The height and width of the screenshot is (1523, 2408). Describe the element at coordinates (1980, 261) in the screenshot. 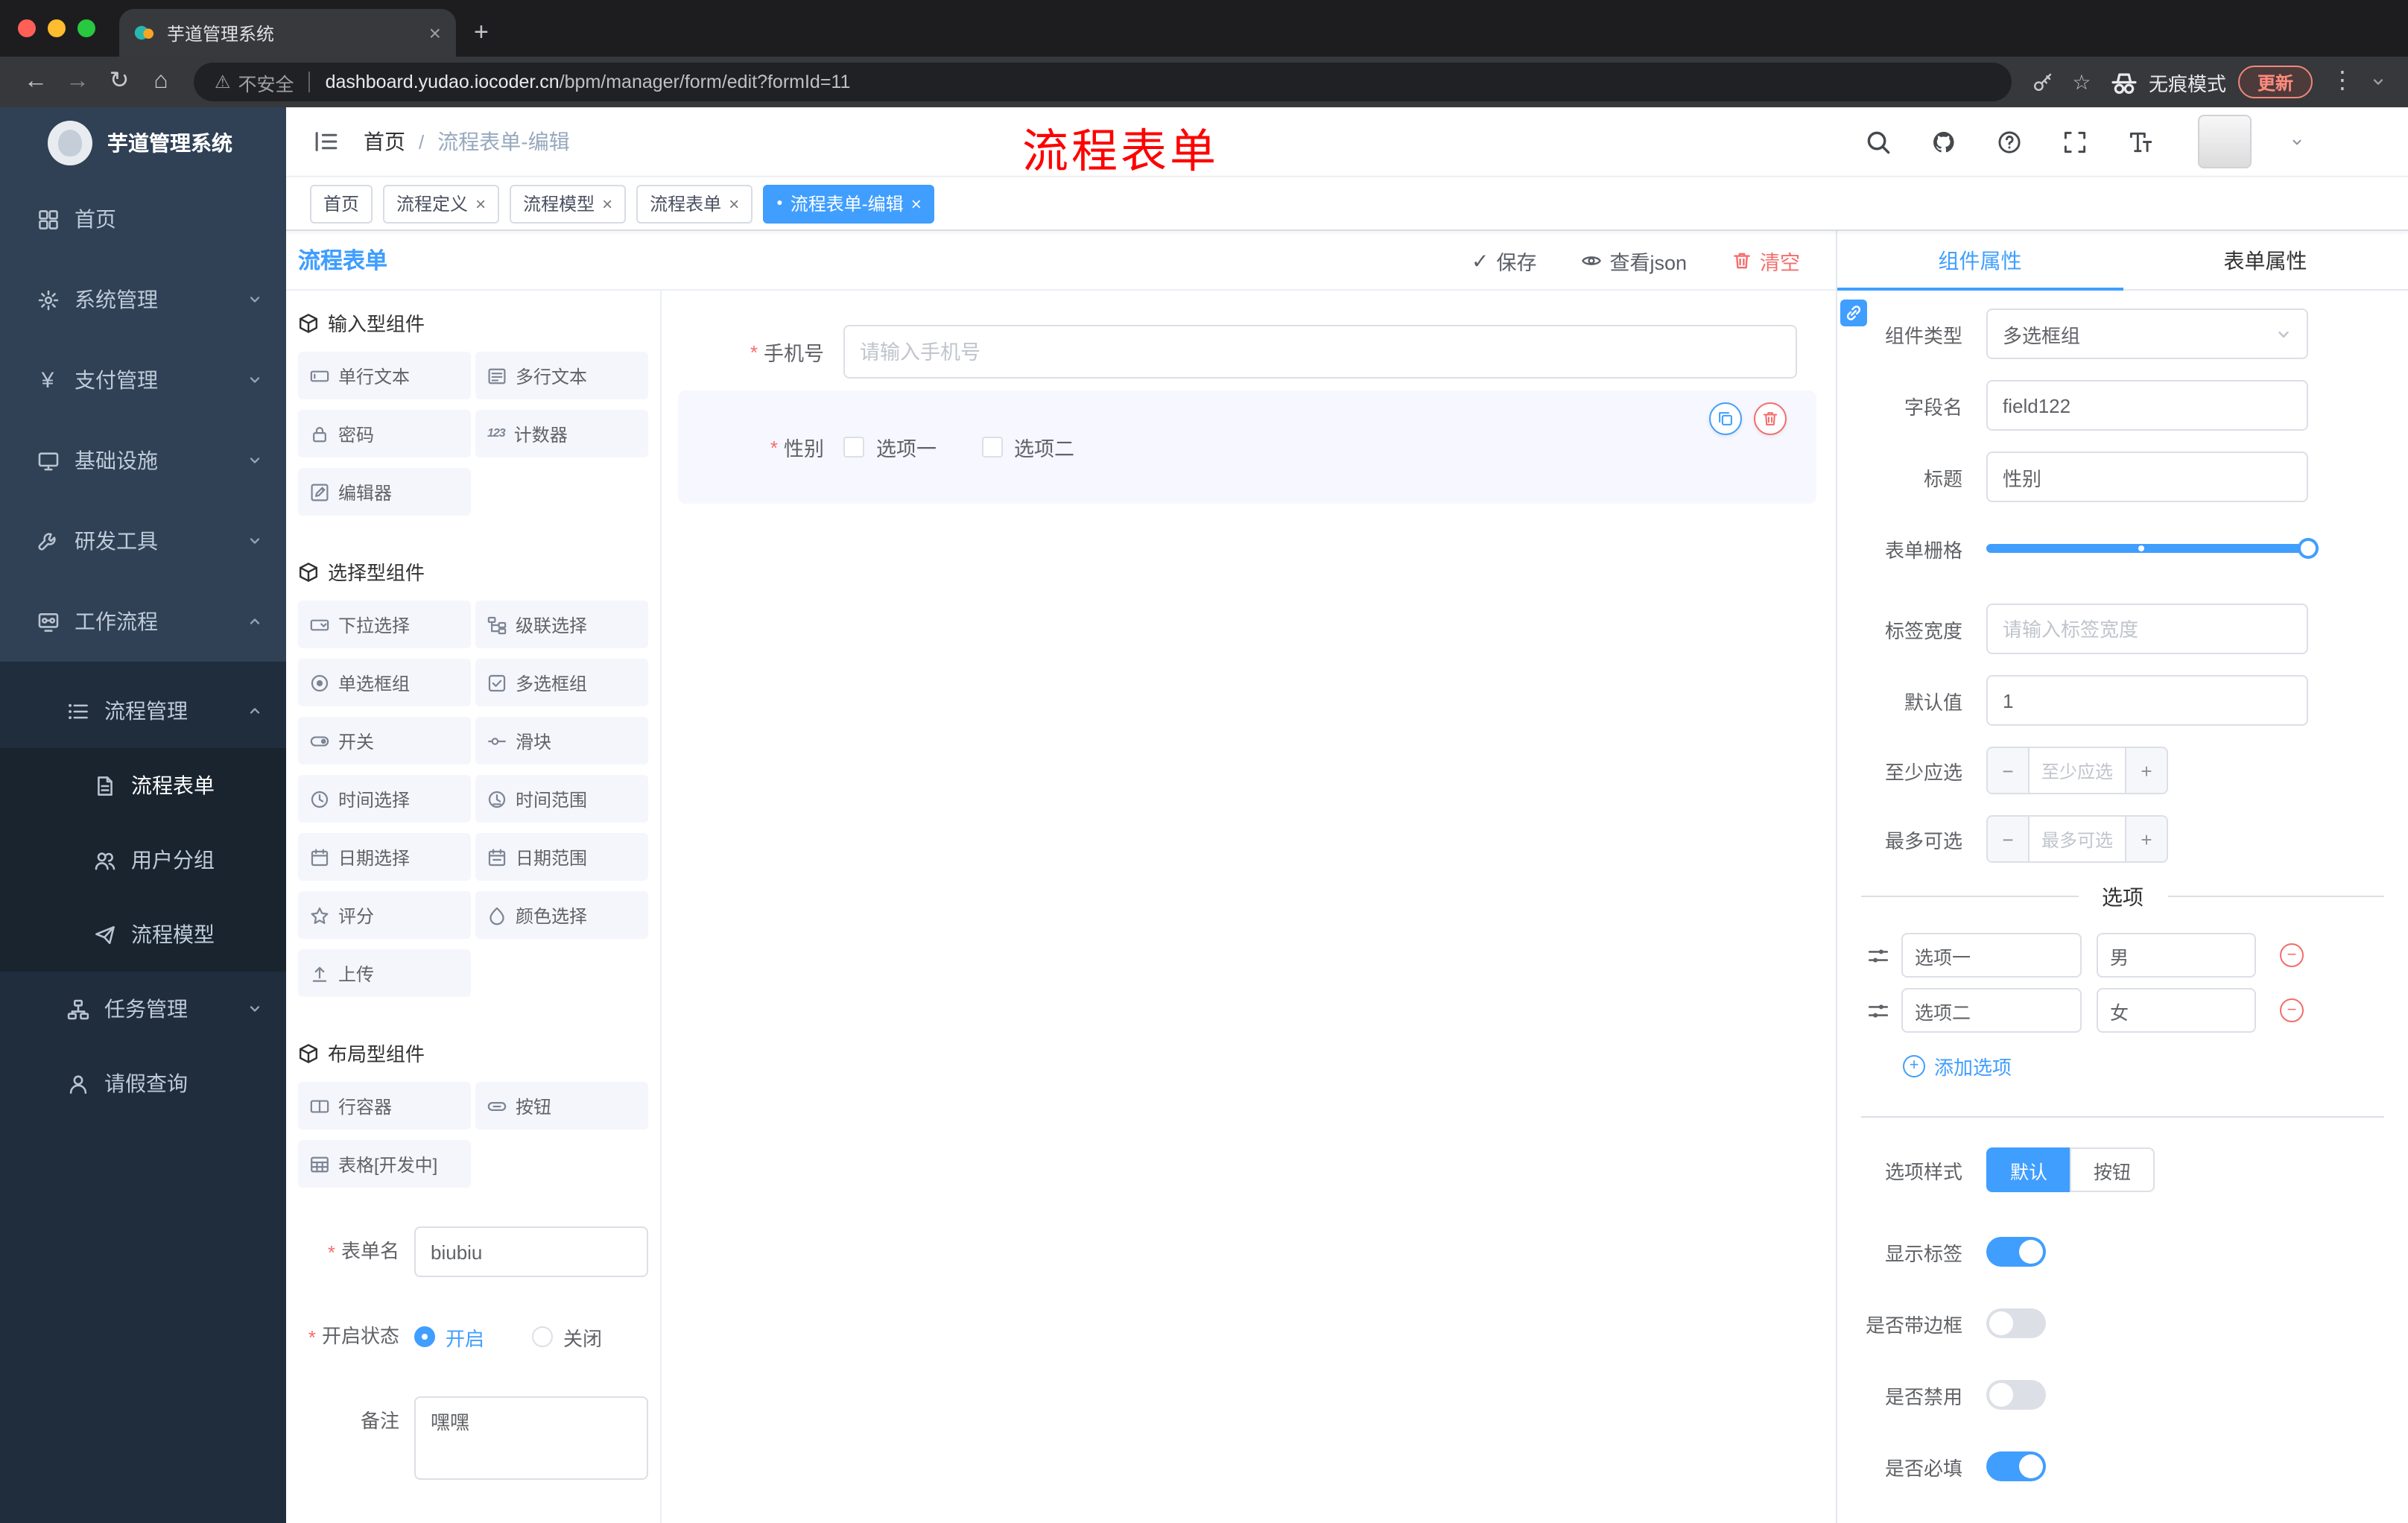

I see `tab-component-props: 组件属性` at that location.